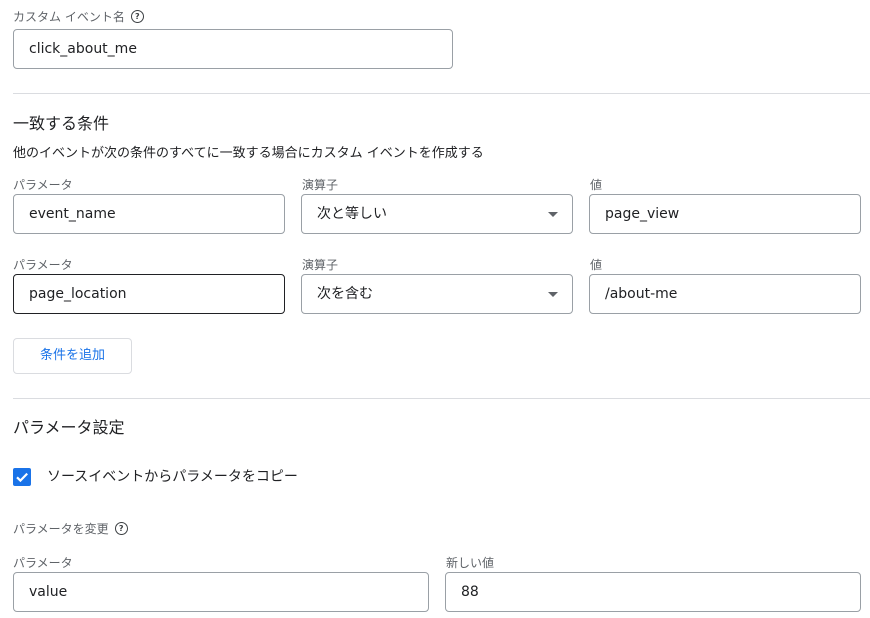  What do you see at coordinates (83, 49) in the screenshot?
I see `custom-event-name-value: click_about_me` at bounding box center [83, 49].